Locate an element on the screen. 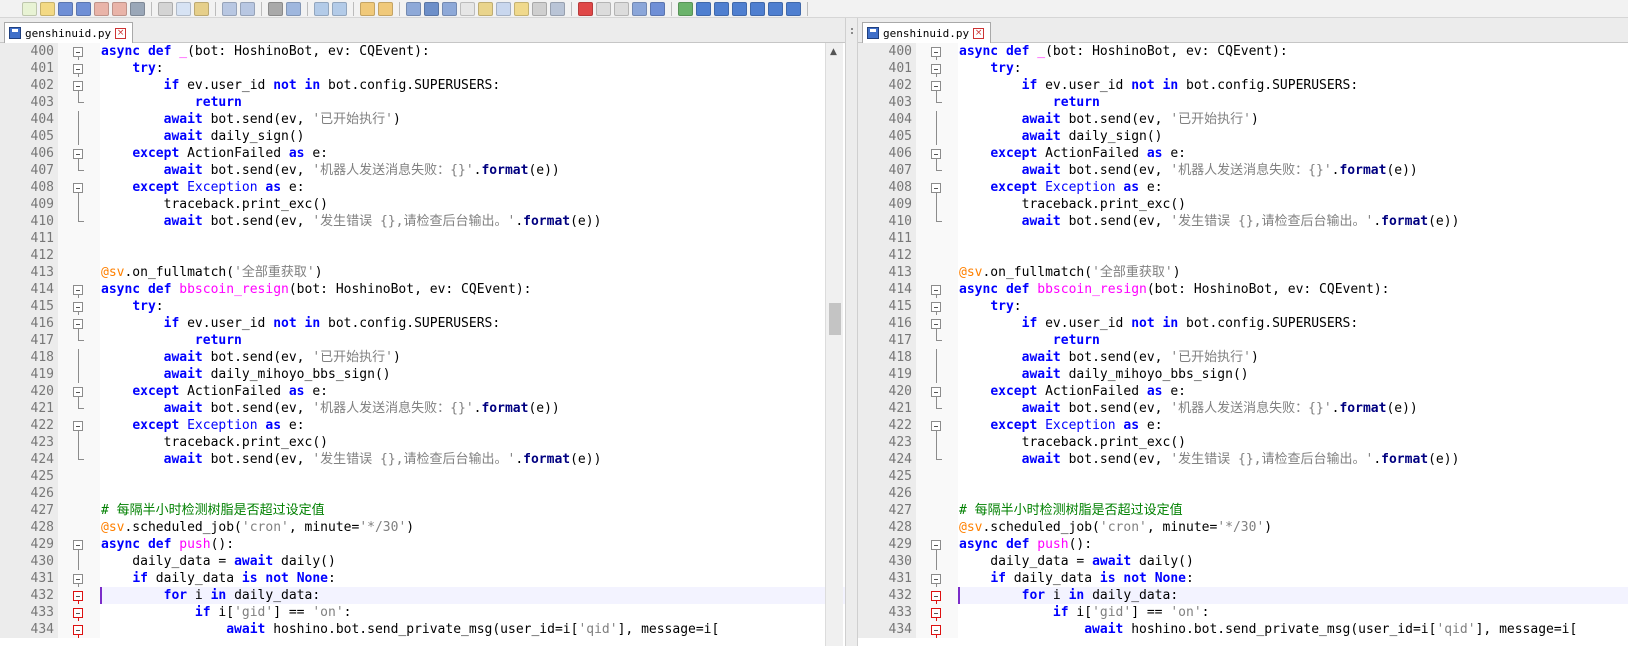  code-line: 412 is located at coordinates (422, 255).